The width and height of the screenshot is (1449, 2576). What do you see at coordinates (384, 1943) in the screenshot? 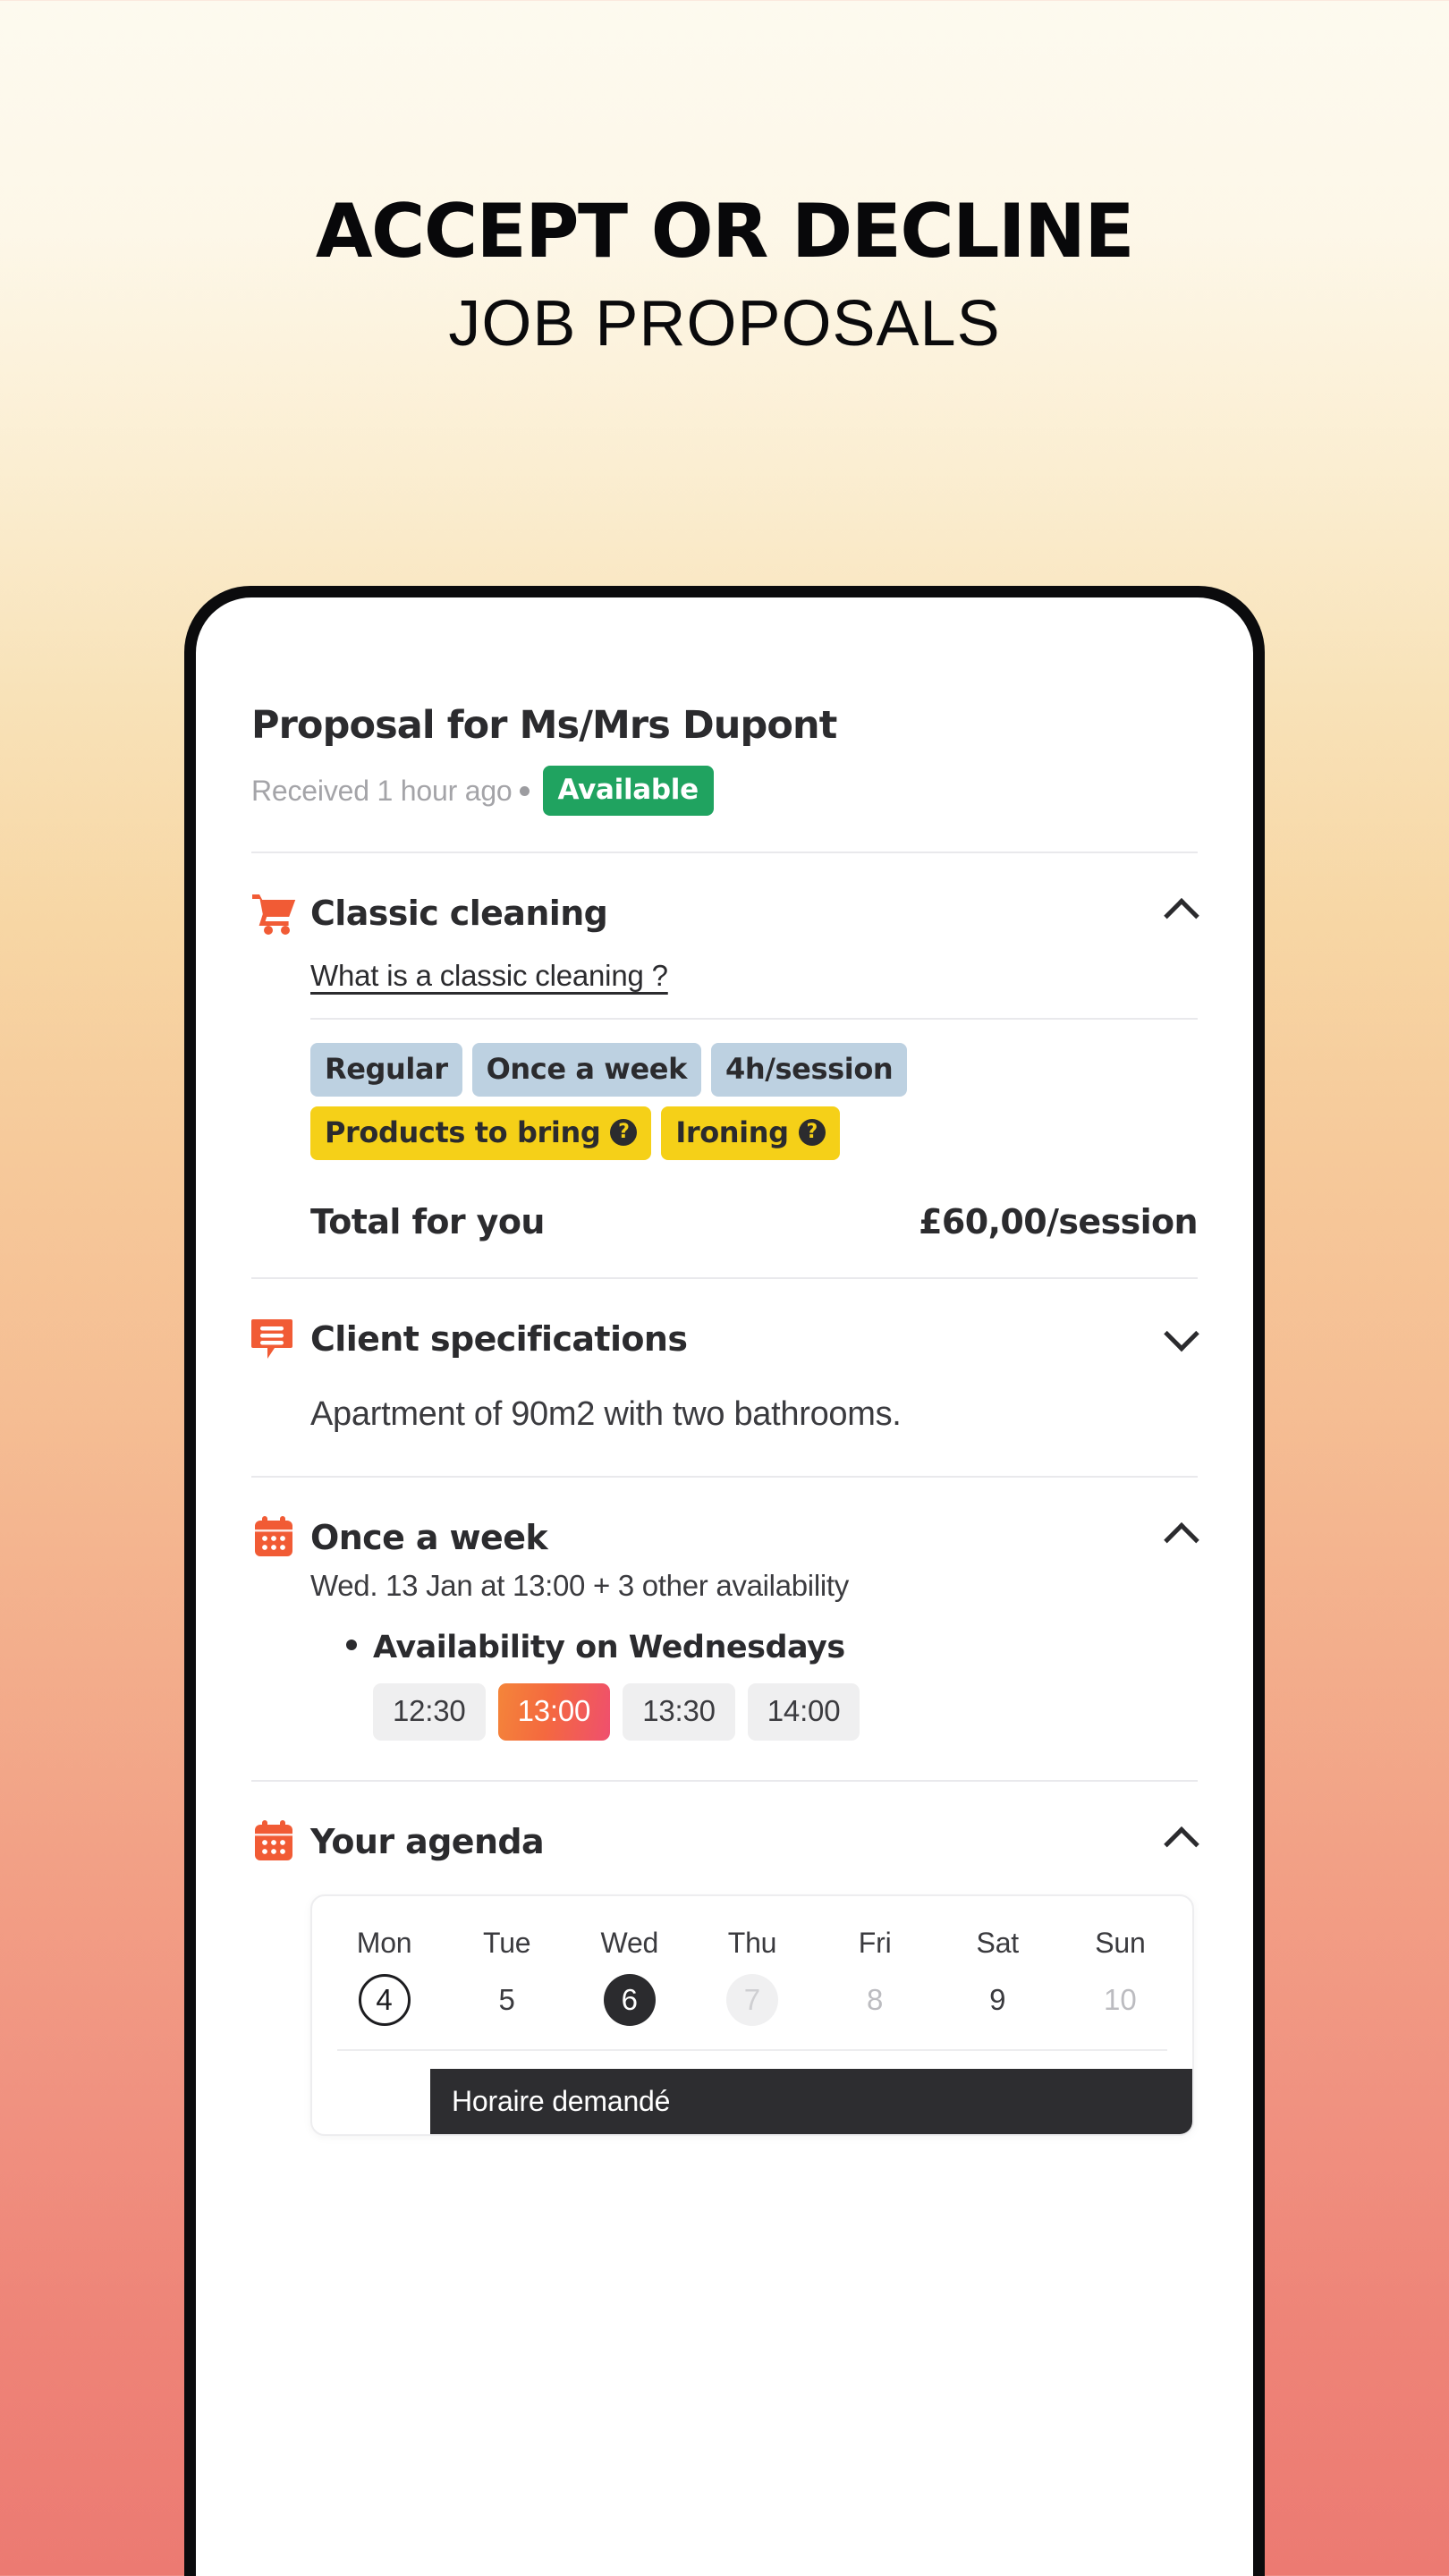
I see `agenda-dow-label: Mon` at bounding box center [384, 1943].